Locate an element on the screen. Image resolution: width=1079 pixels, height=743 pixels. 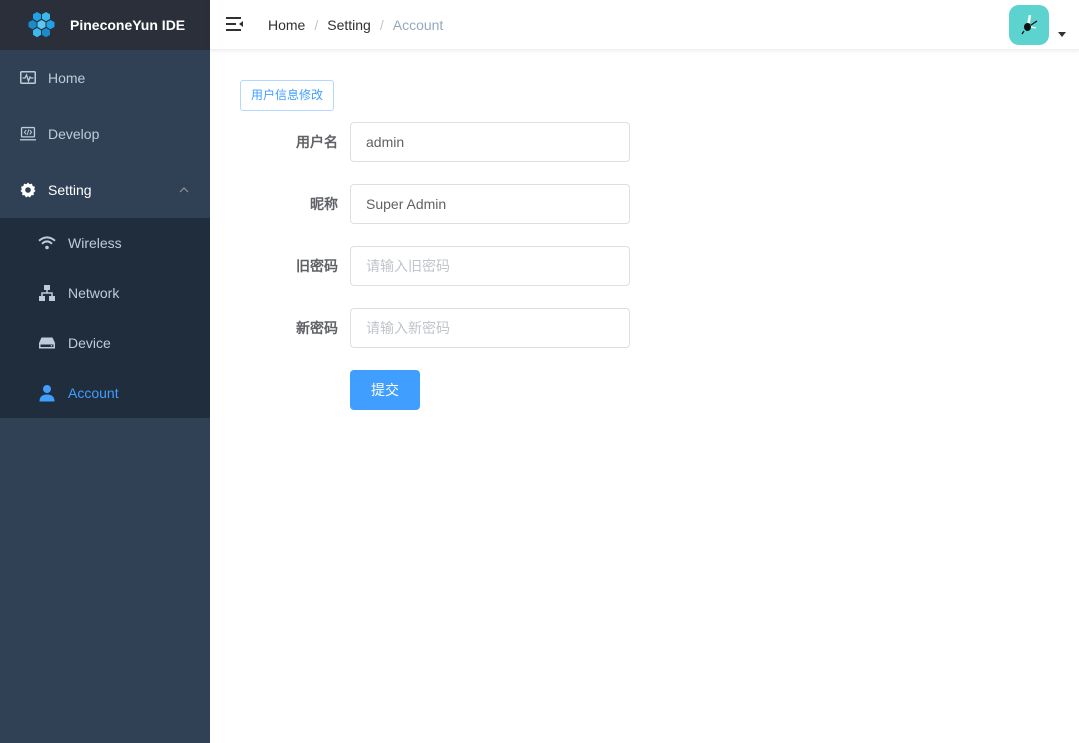
setting-submenu: Wireless Network Device Account is located at coordinates (105, 318).